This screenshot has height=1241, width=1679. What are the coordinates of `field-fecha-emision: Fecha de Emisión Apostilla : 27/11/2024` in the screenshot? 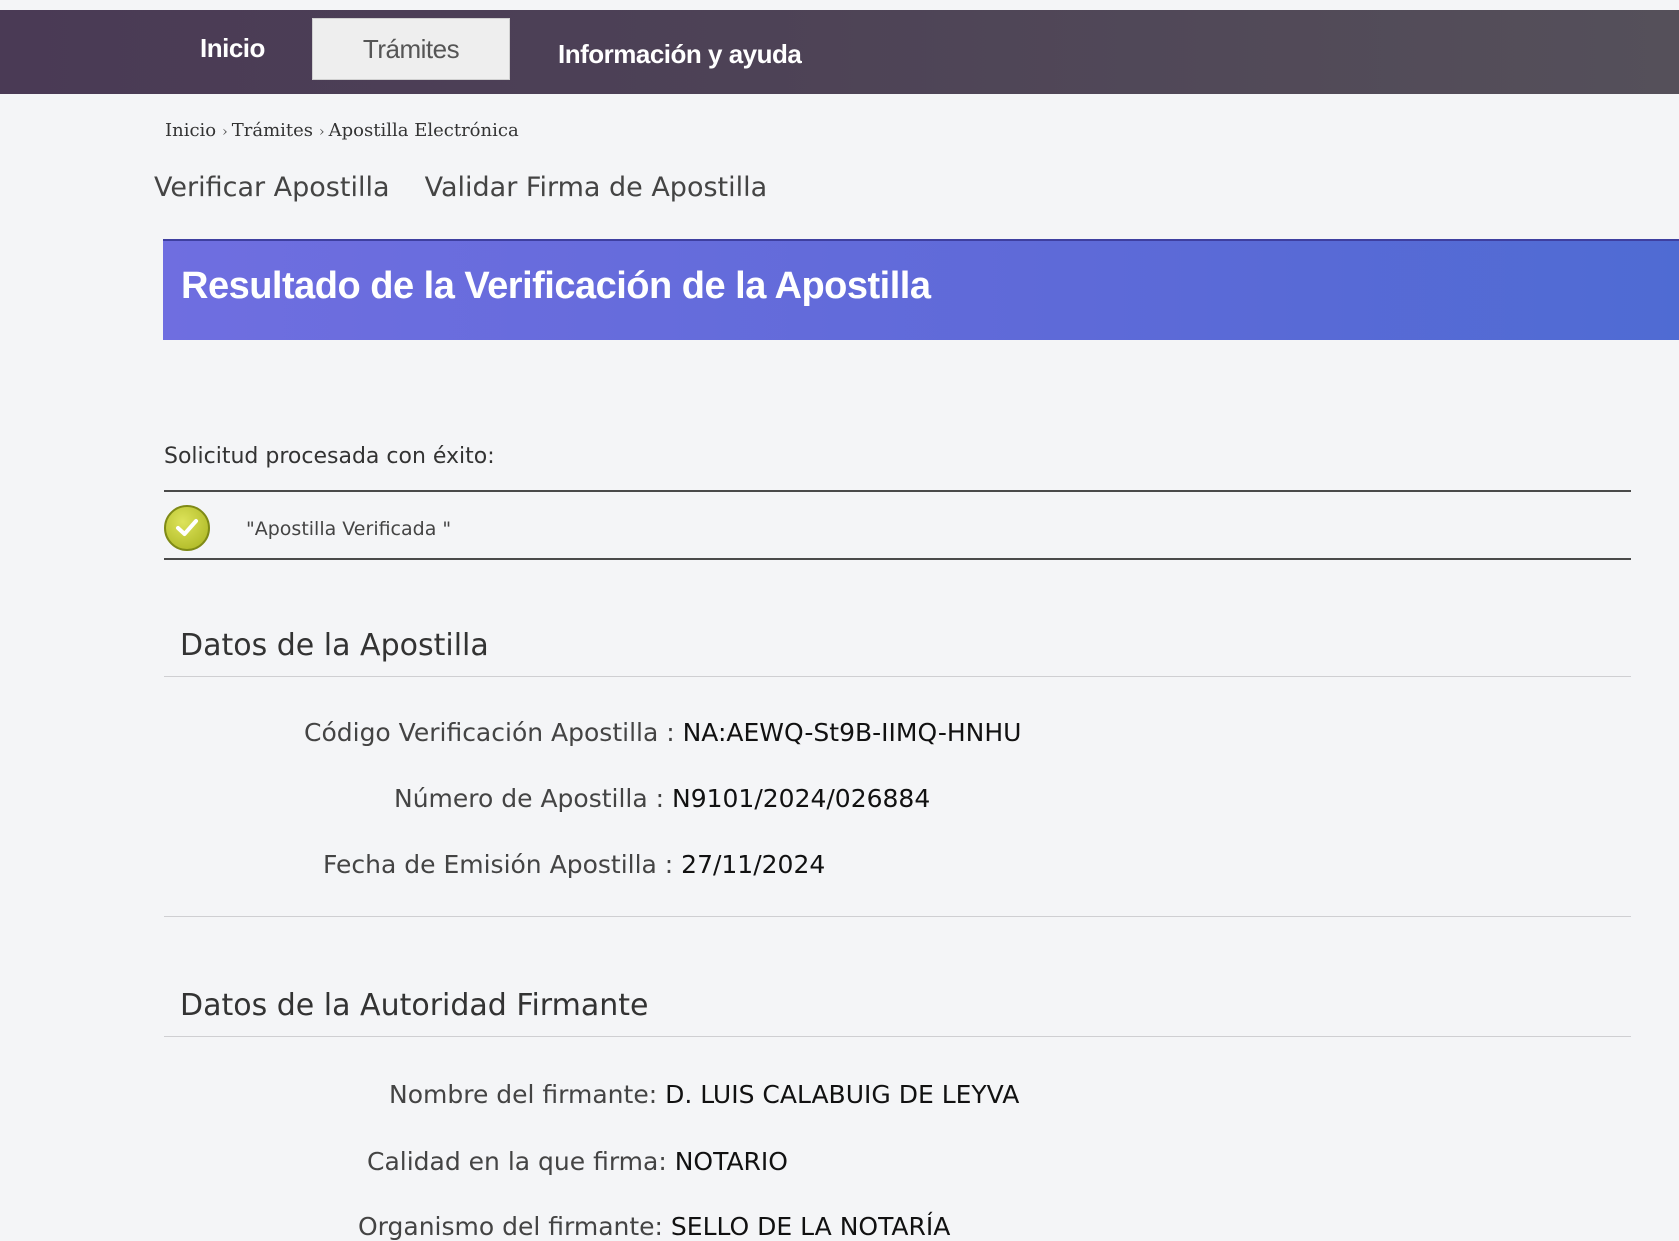 It's located at (574, 864).